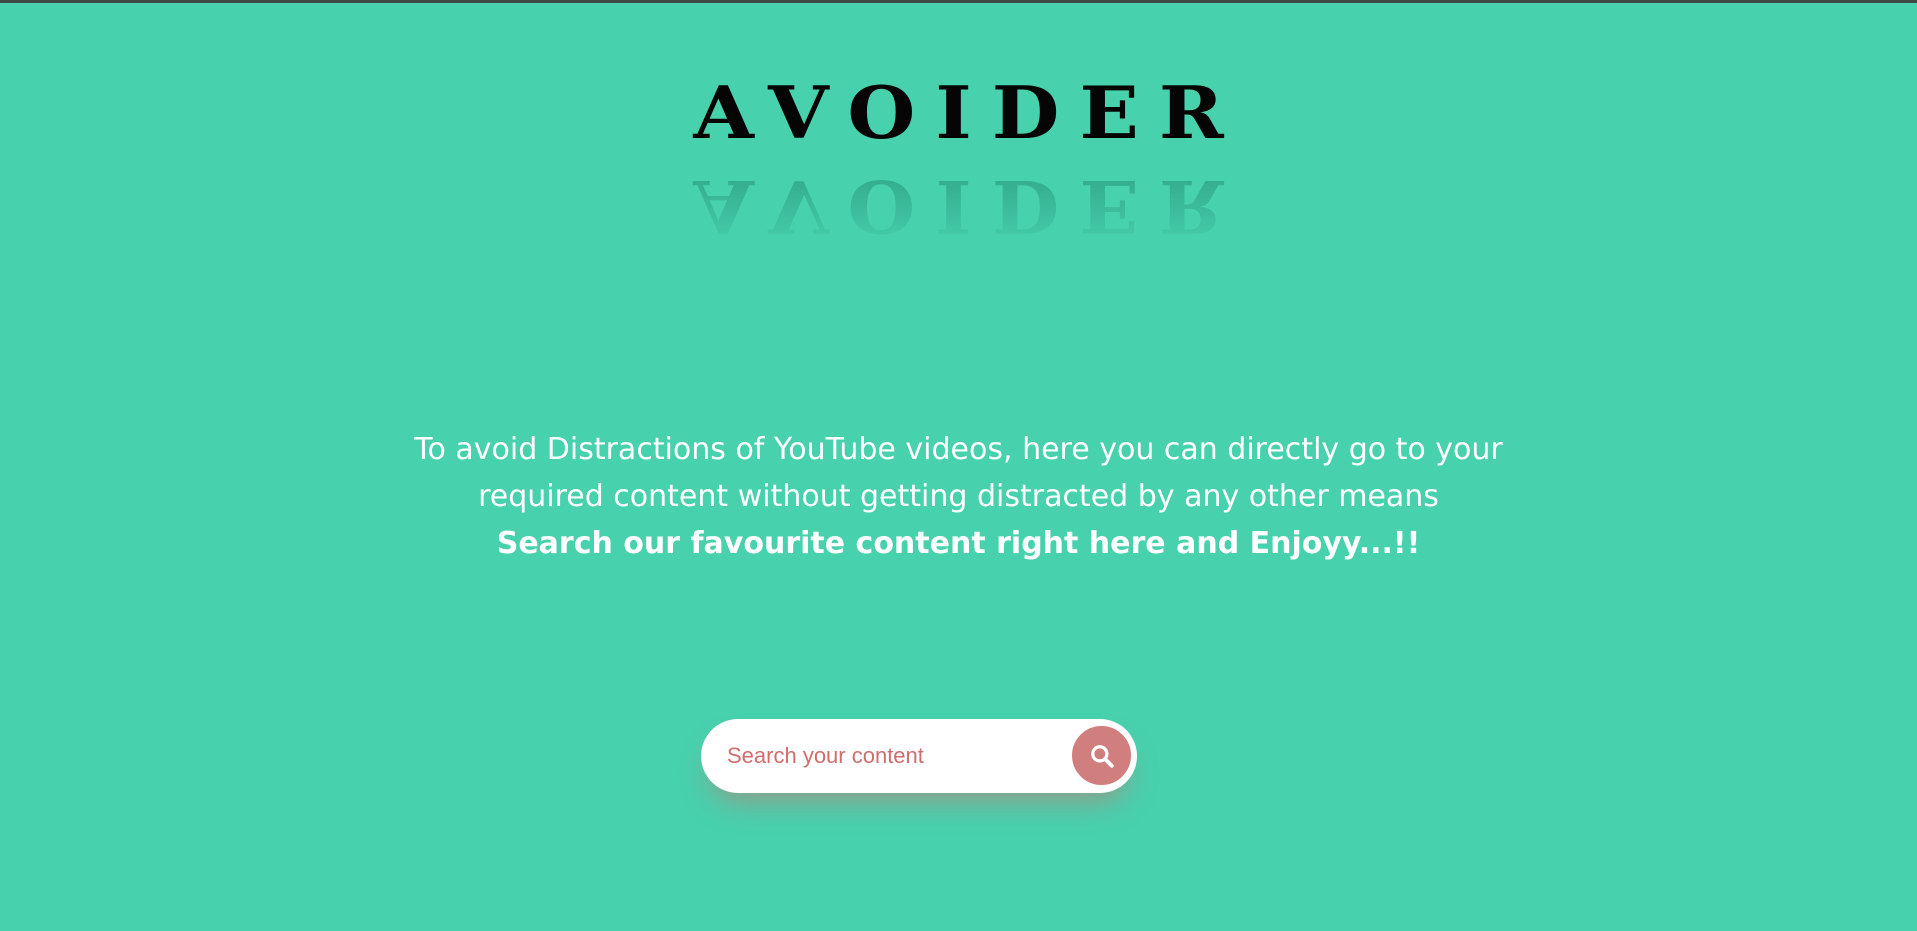  I want to click on search-button, so click(1101, 755).